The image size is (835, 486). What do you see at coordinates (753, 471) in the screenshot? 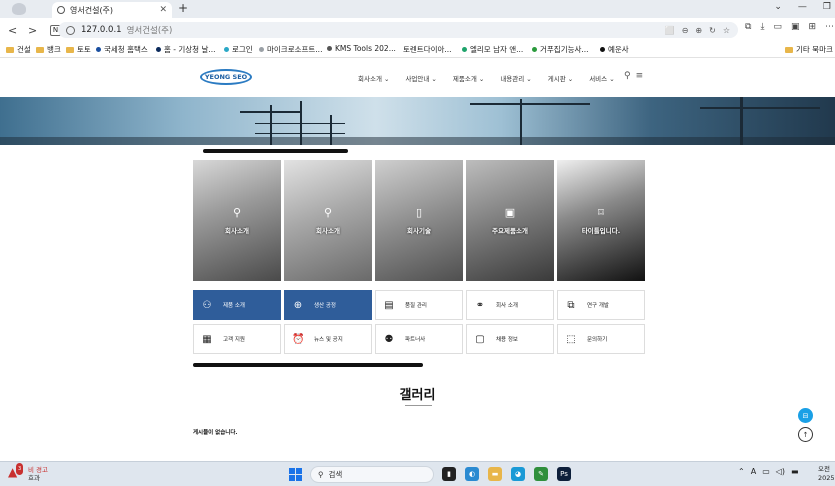
I see `ime-icon: A` at bounding box center [753, 471].